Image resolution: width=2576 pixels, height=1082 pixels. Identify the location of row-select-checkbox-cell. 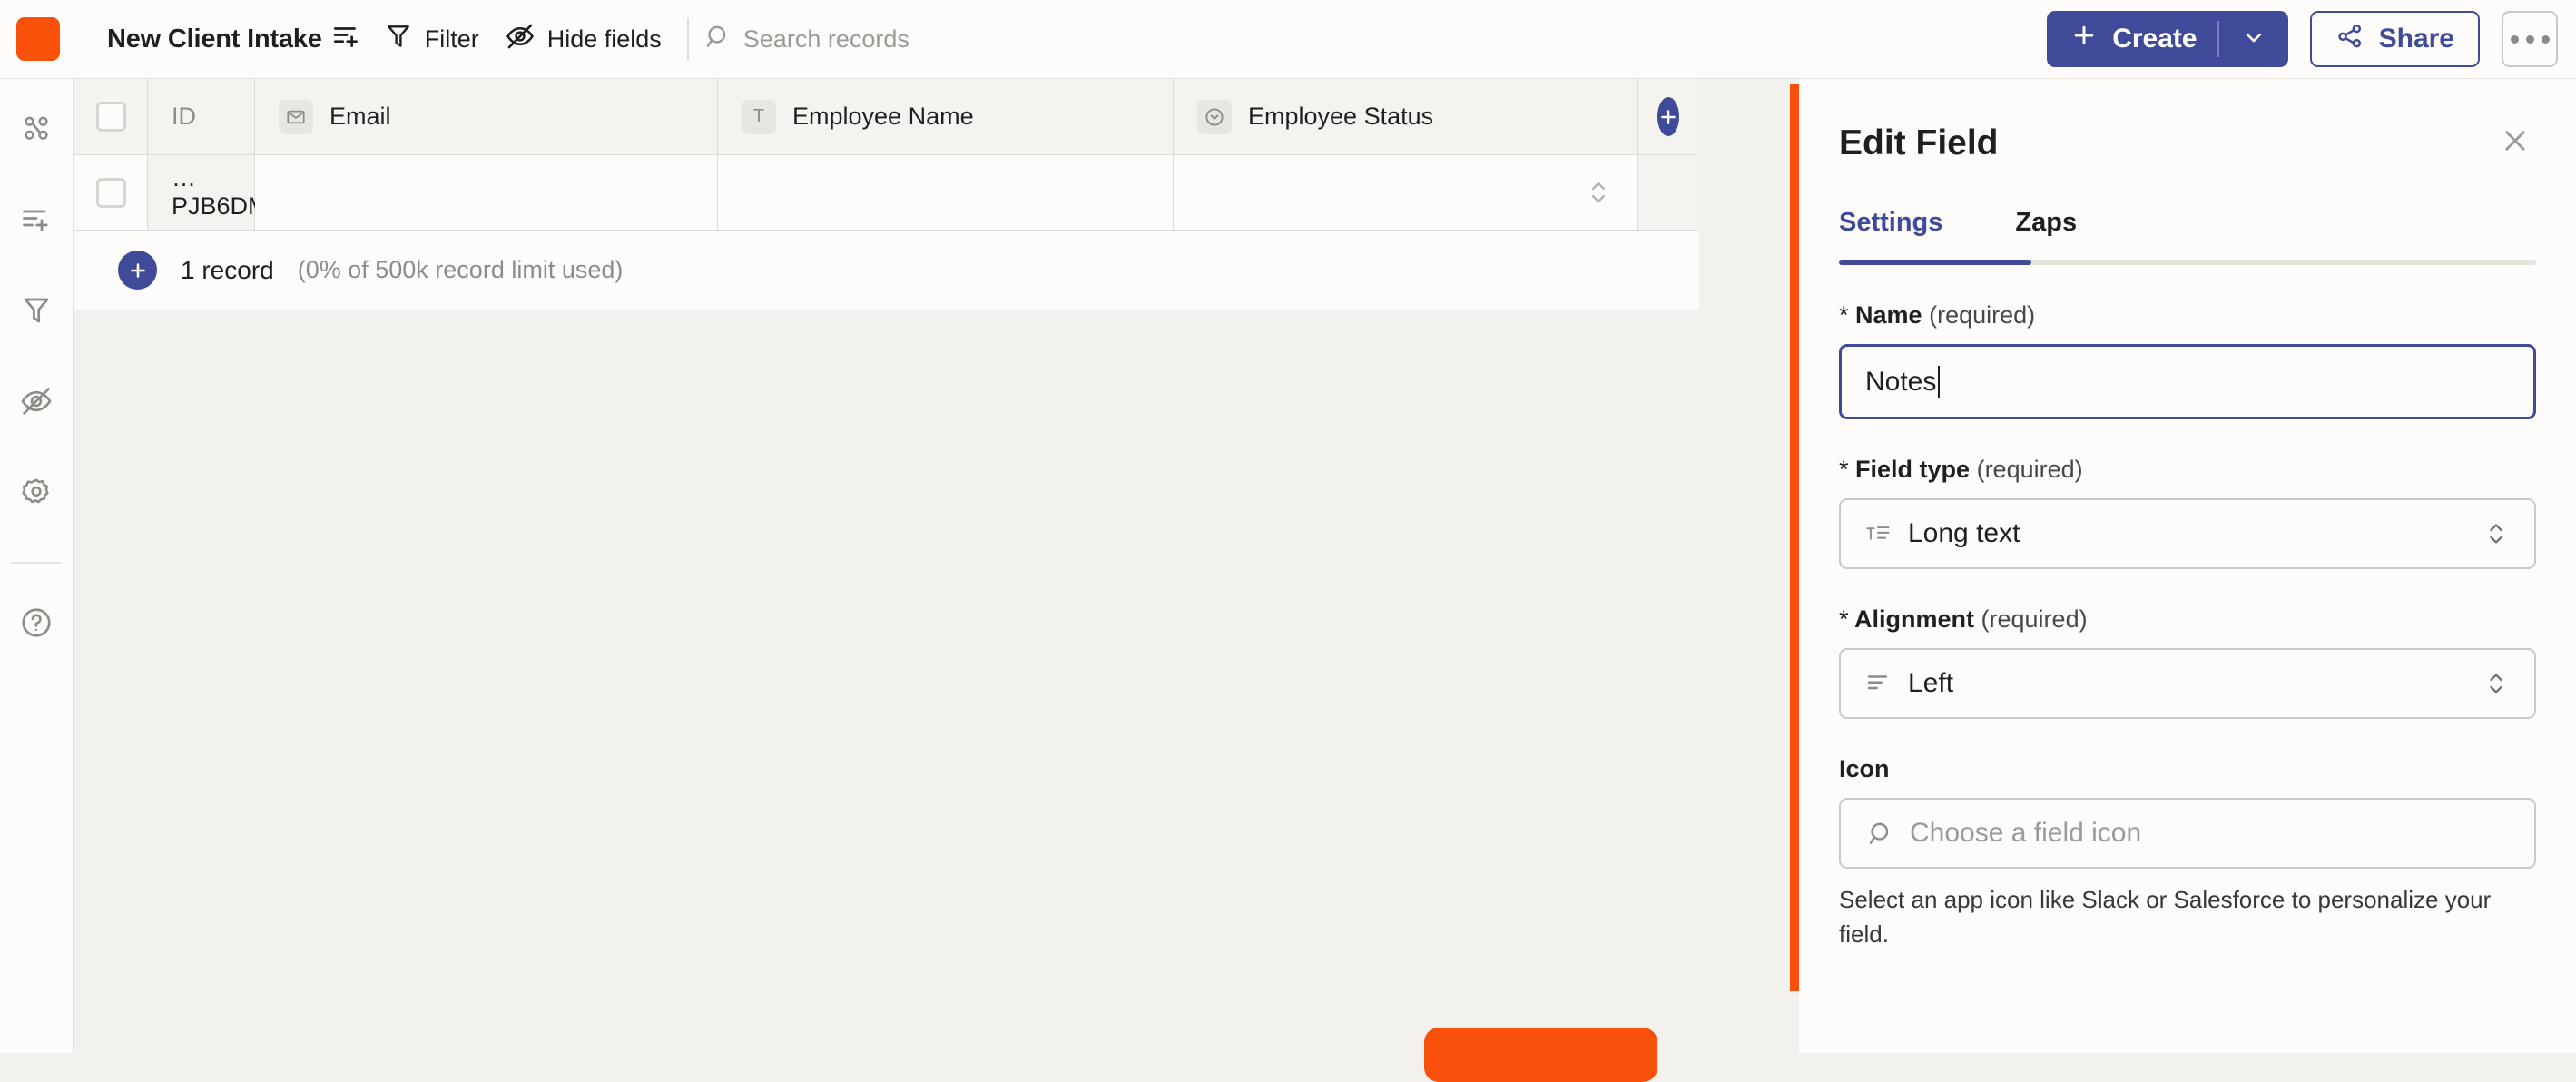
(111, 193).